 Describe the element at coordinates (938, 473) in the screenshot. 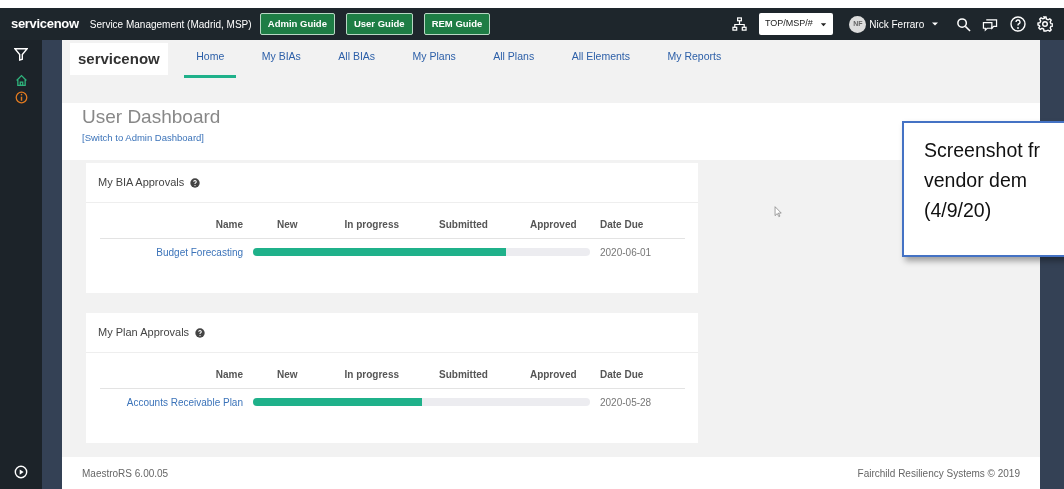

I see `copyright-text: Fairchild Resiliency Systems © 2019` at that location.